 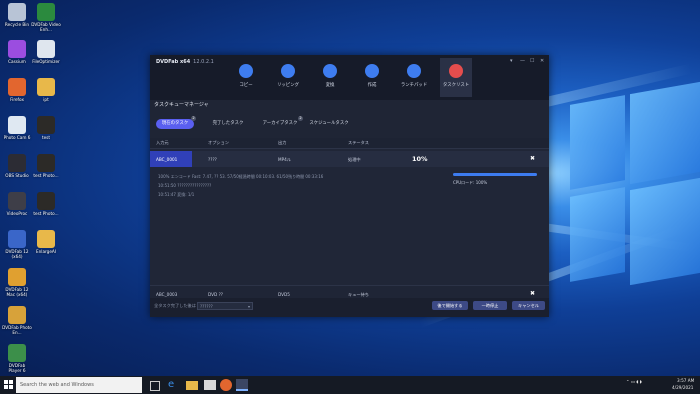 I want to click on column-header-status: ステータス, so click(x=358, y=142).